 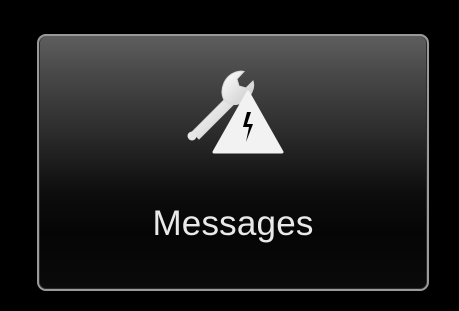 I want to click on tile-label: Messages, so click(x=233, y=223).